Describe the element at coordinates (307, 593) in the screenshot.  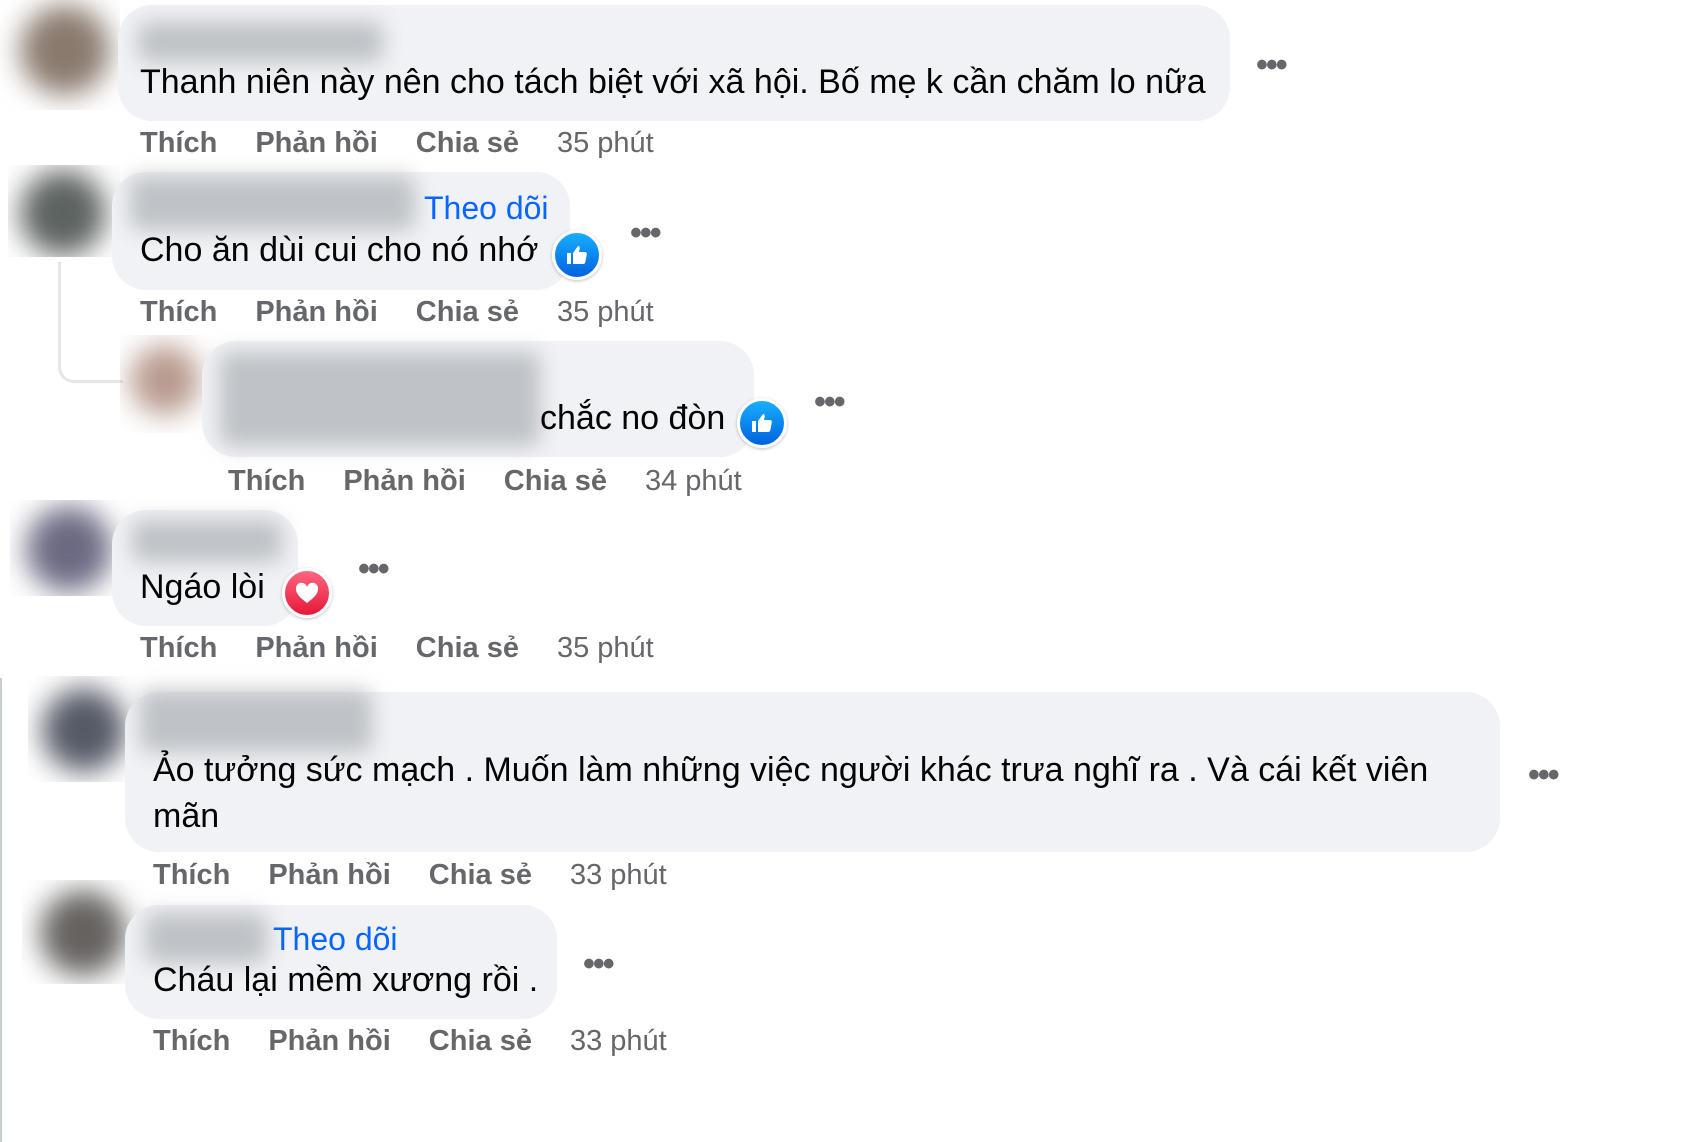
I see `love-reaction-icon` at that location.